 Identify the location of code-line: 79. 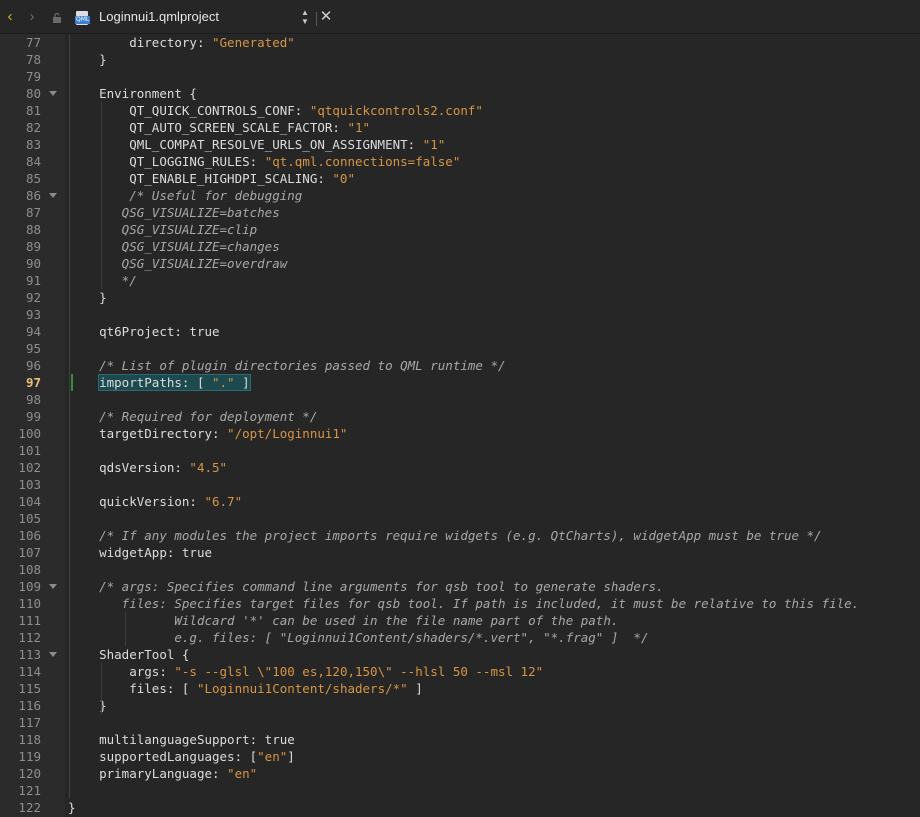
(460, 76).